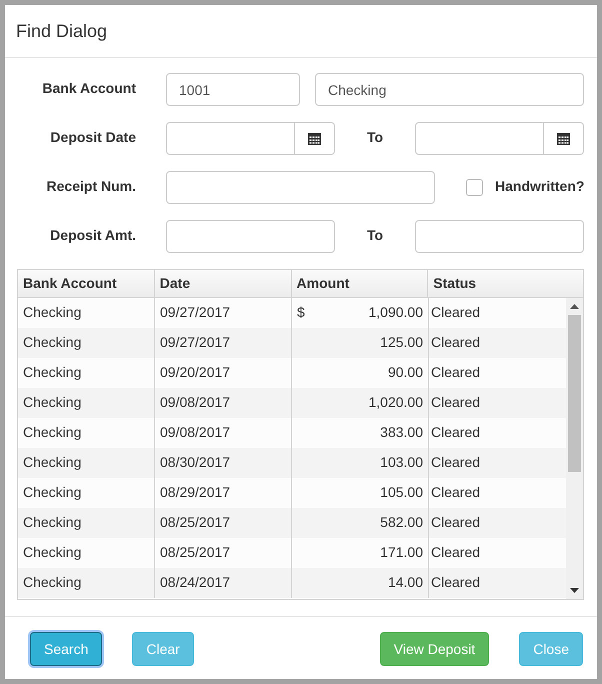  Describe the element at coordinates (233, 89) in the screenshot. I see `input-field: 1001` at that location.